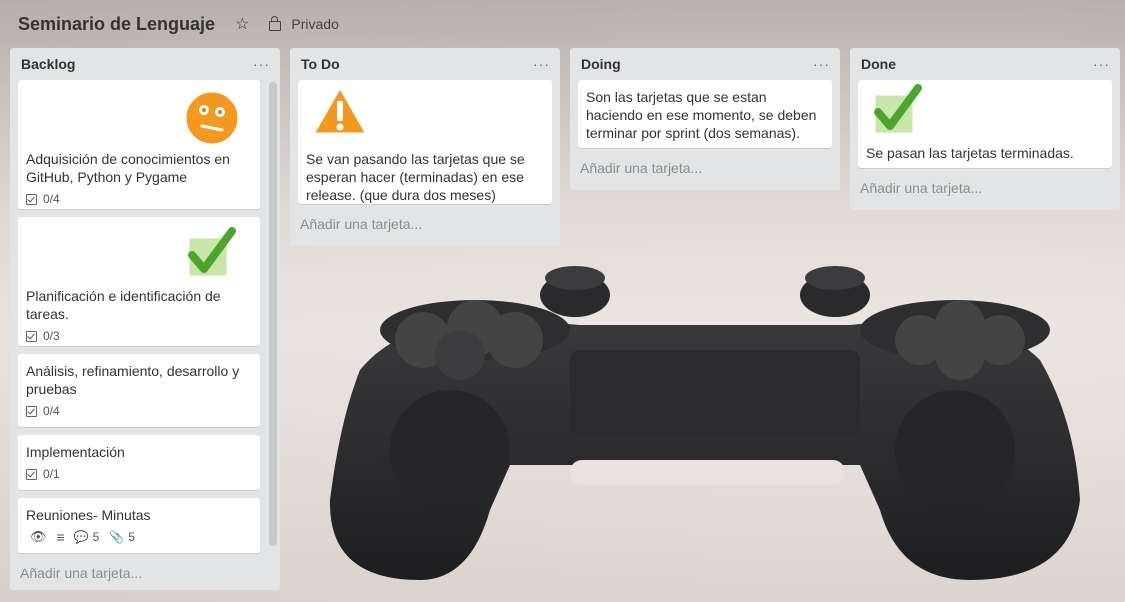 This screenshot has height=602, width=1125. What do you see at coordinates (562, 24) in the screenshot?
I see `board-header: Seminario de Lenguaje ☆ Privado` at bounding box center [562, 24].